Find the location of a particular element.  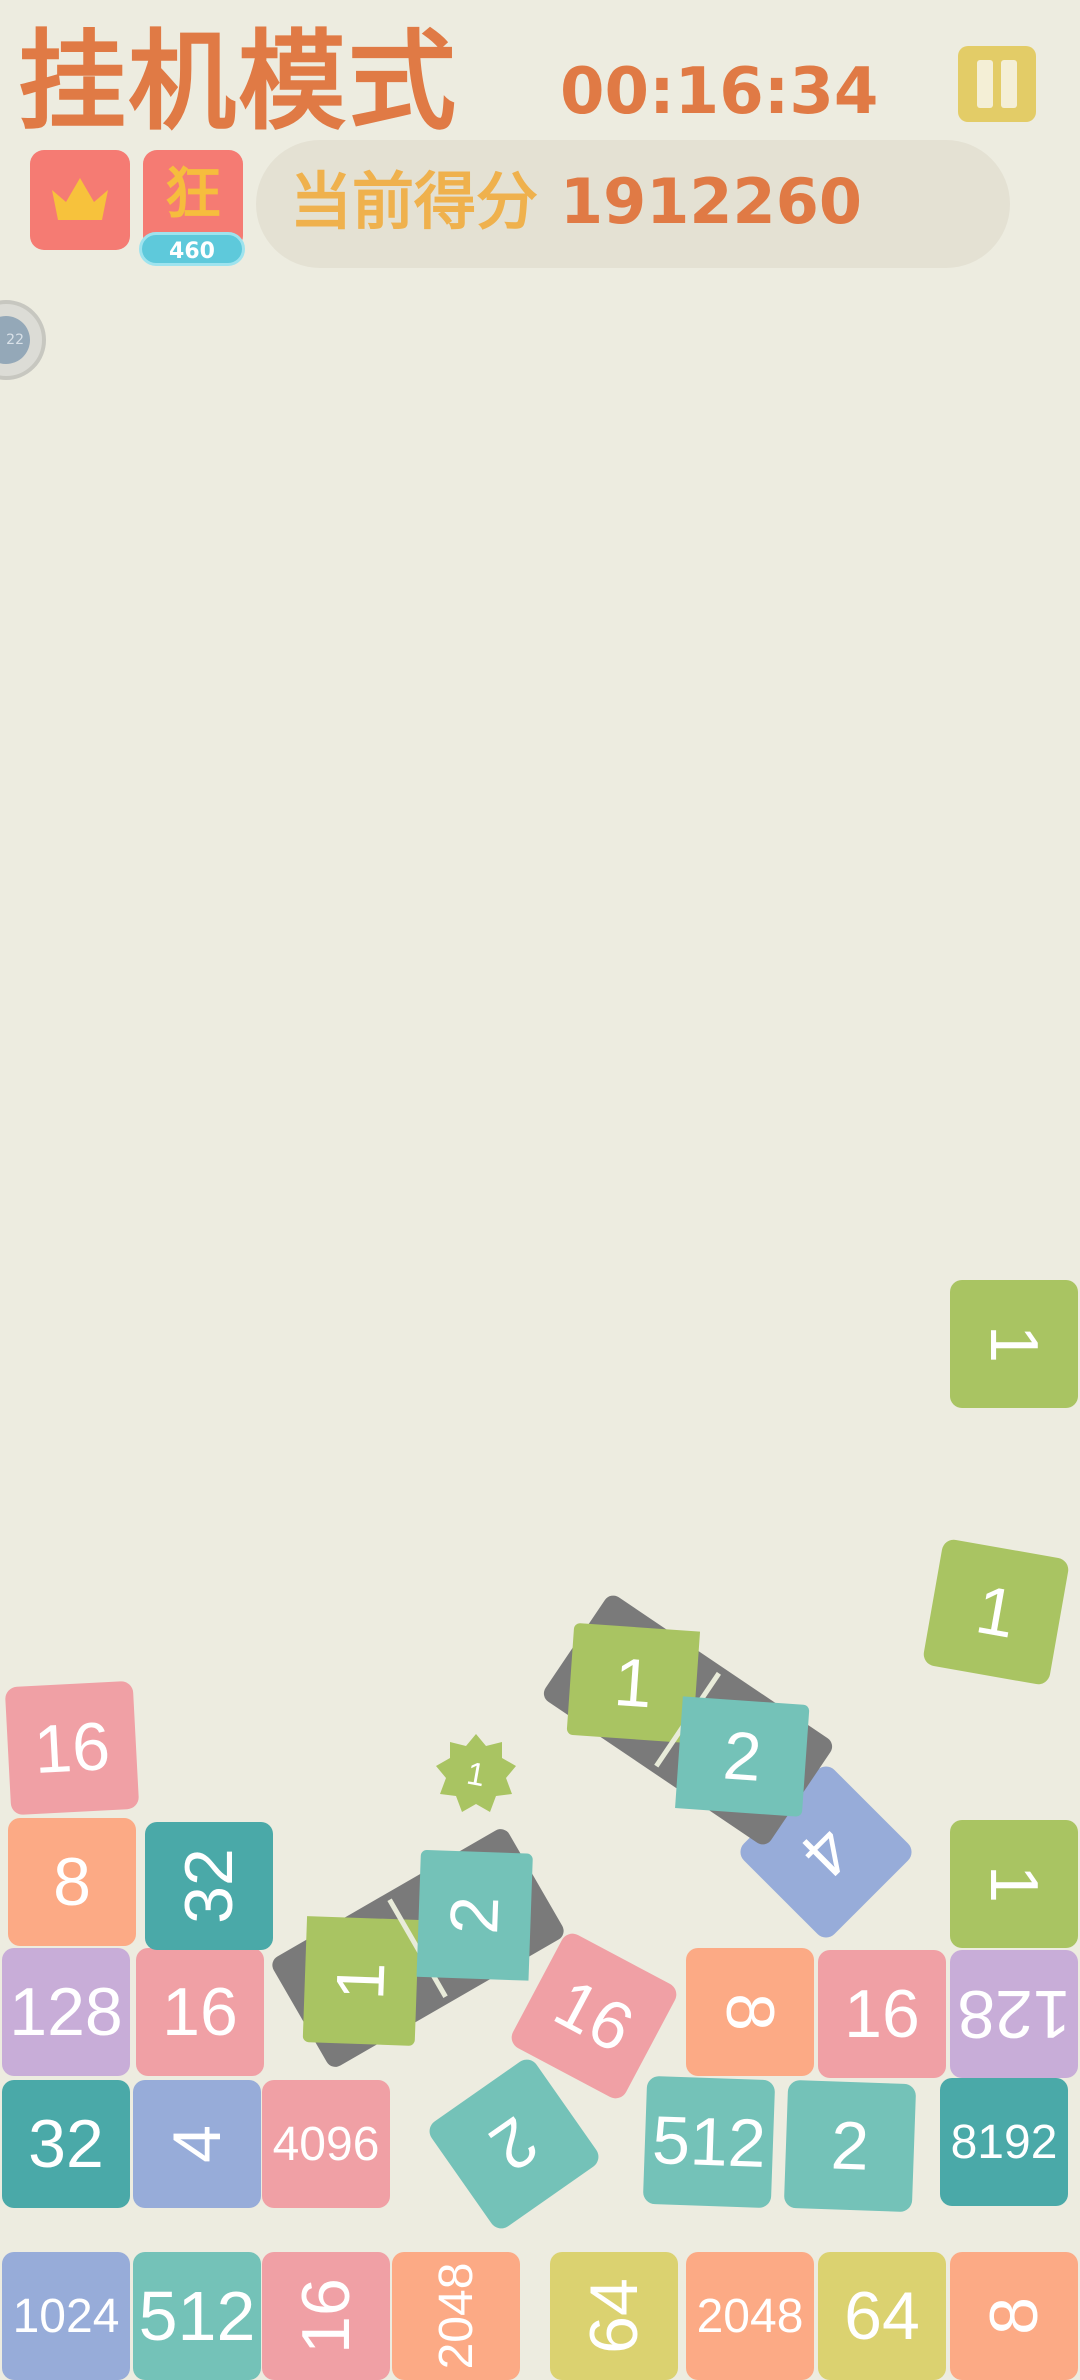

mad-mode-count-badge: 460 is located at coordinates (192, 249).